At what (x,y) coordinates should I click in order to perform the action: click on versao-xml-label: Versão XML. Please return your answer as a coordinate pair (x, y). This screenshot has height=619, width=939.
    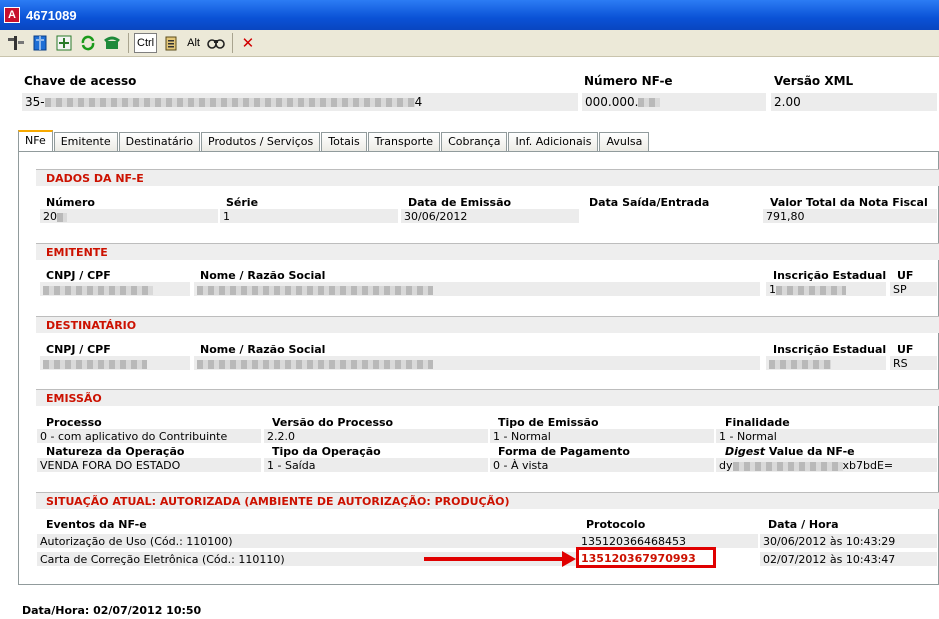
    Looking at the image, I should click on (814, 81).